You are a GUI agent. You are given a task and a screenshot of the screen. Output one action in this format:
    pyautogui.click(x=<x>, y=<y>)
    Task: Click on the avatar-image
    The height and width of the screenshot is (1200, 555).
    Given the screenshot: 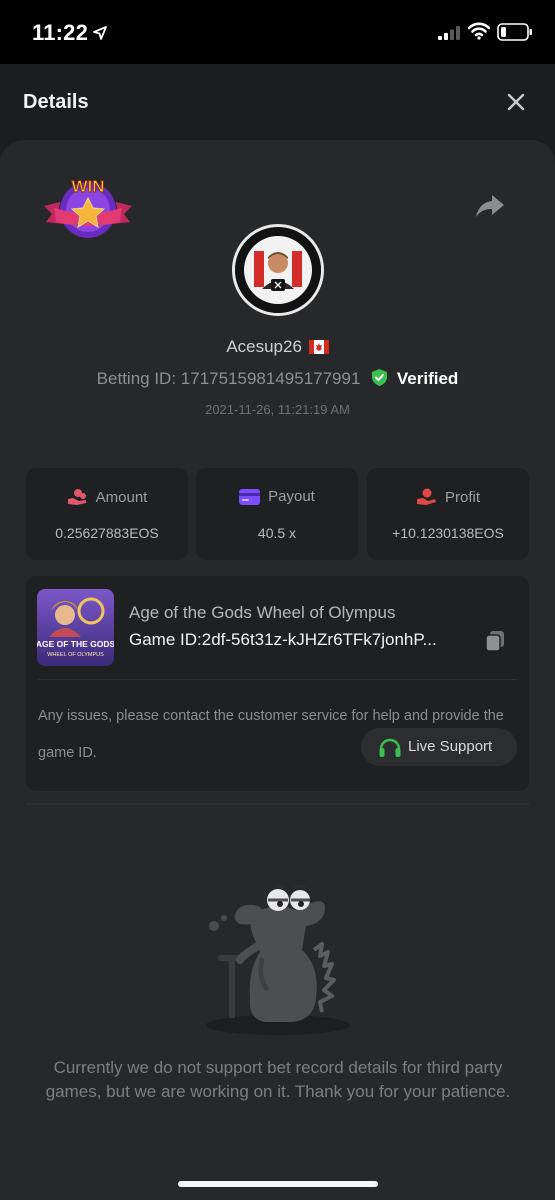 What is the action you would take?
    pyautogui.click(x=278, y=270)
    